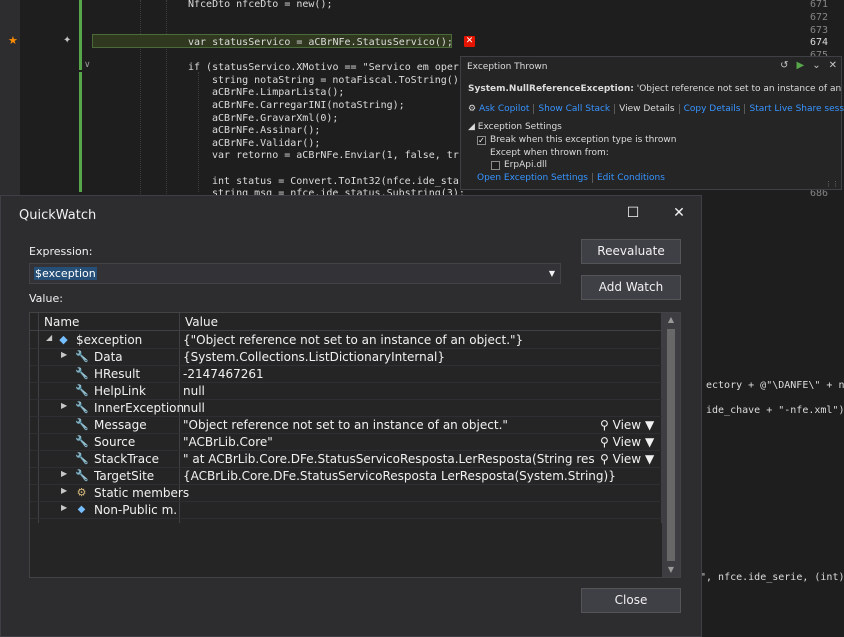 The width and height of the screenshot is (844, 637). I want to click on code-fragment: ", nfce.ide_serie, (int)n, so click(772, 577).